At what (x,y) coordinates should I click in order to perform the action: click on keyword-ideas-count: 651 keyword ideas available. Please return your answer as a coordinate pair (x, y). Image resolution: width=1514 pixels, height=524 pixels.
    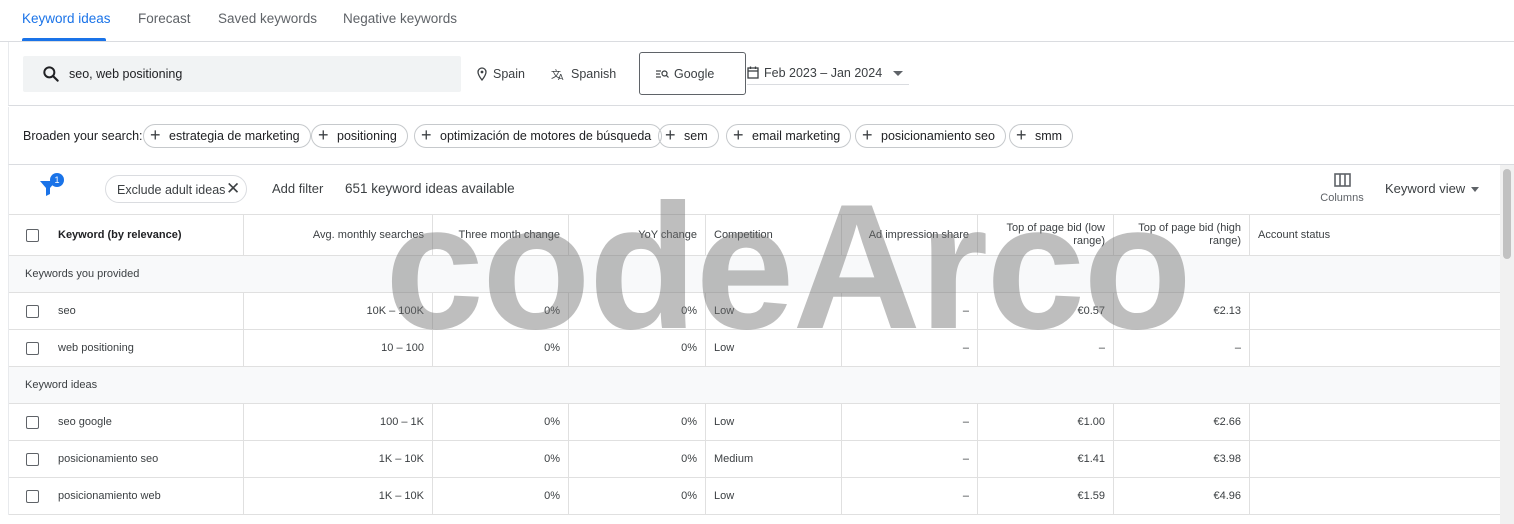
    Looking at the image, I should click on (430, 188).